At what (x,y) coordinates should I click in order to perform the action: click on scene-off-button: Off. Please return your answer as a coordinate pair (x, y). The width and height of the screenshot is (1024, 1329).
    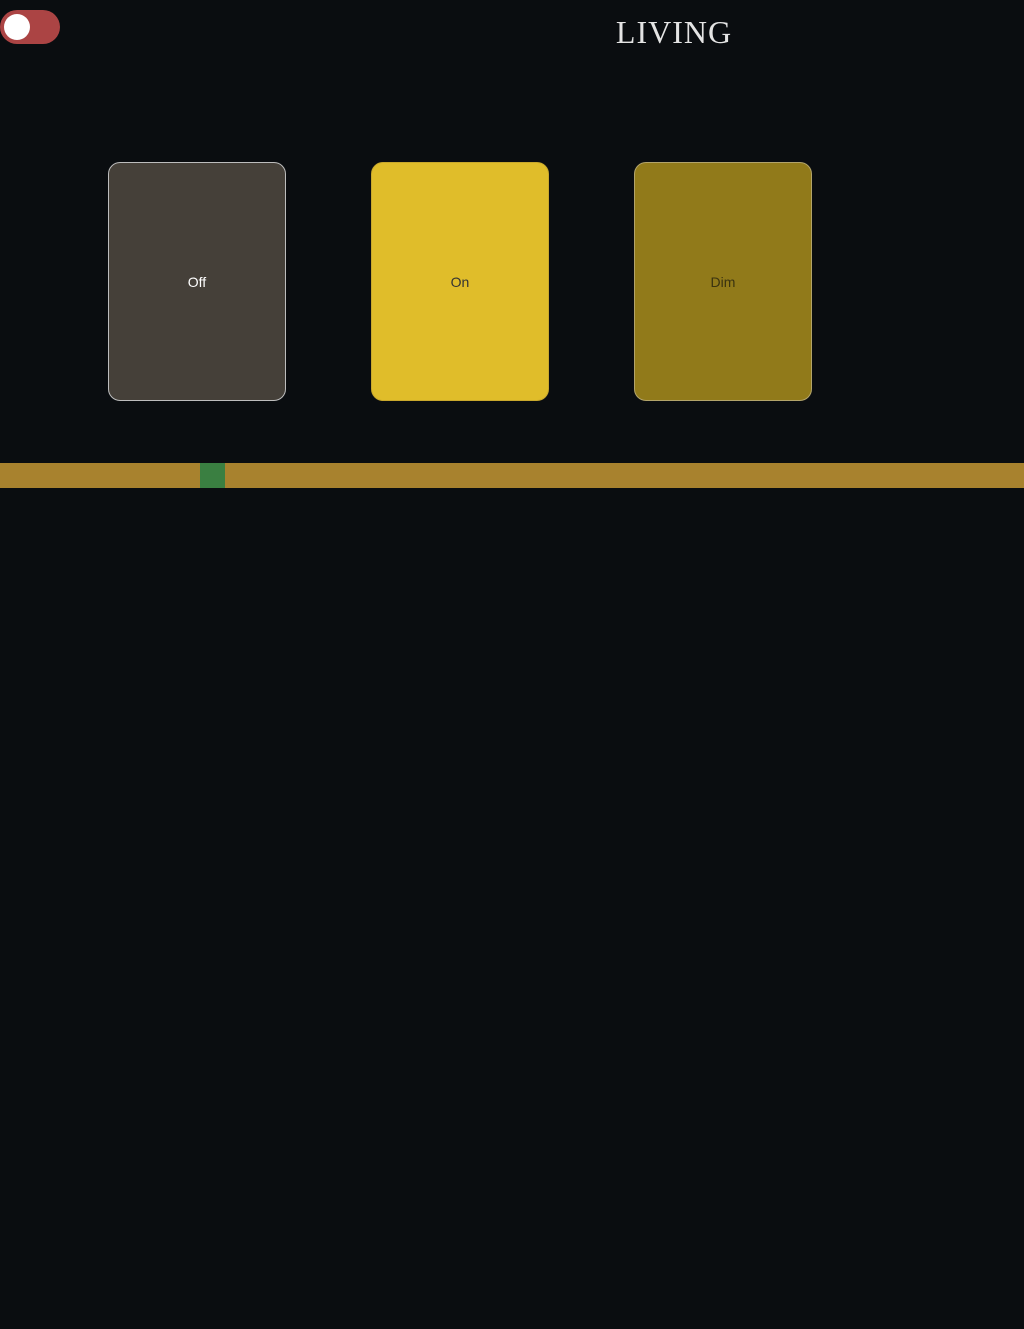
    Looking at the image, I should click on (197, 281).